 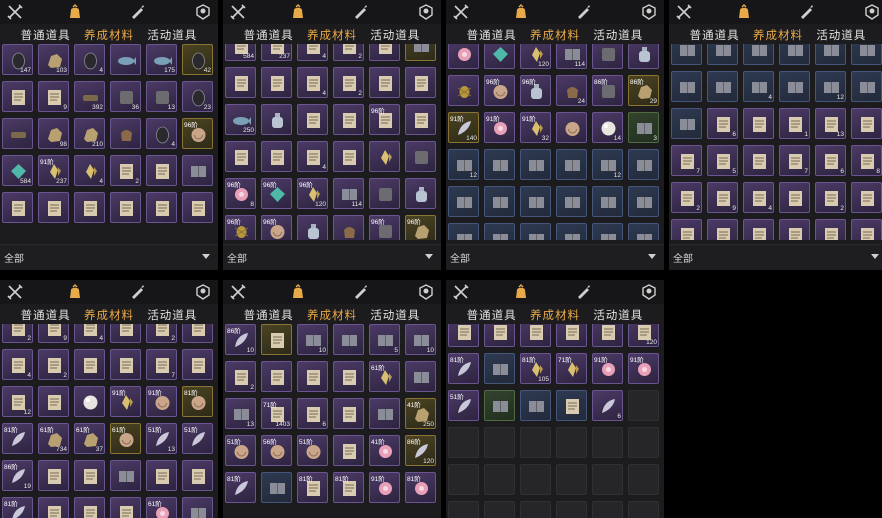 What do you see at coordinates (197, 133) in the screenshot?
I see `item-slot: 96阶` at bounding box center [197, 133].